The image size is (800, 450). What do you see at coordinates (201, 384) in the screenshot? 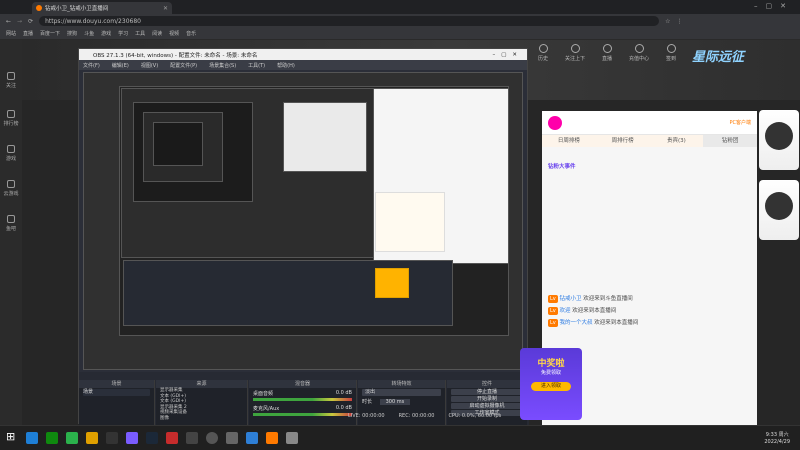
I see `dock-title: 来源` at bounding box center [201, 384].